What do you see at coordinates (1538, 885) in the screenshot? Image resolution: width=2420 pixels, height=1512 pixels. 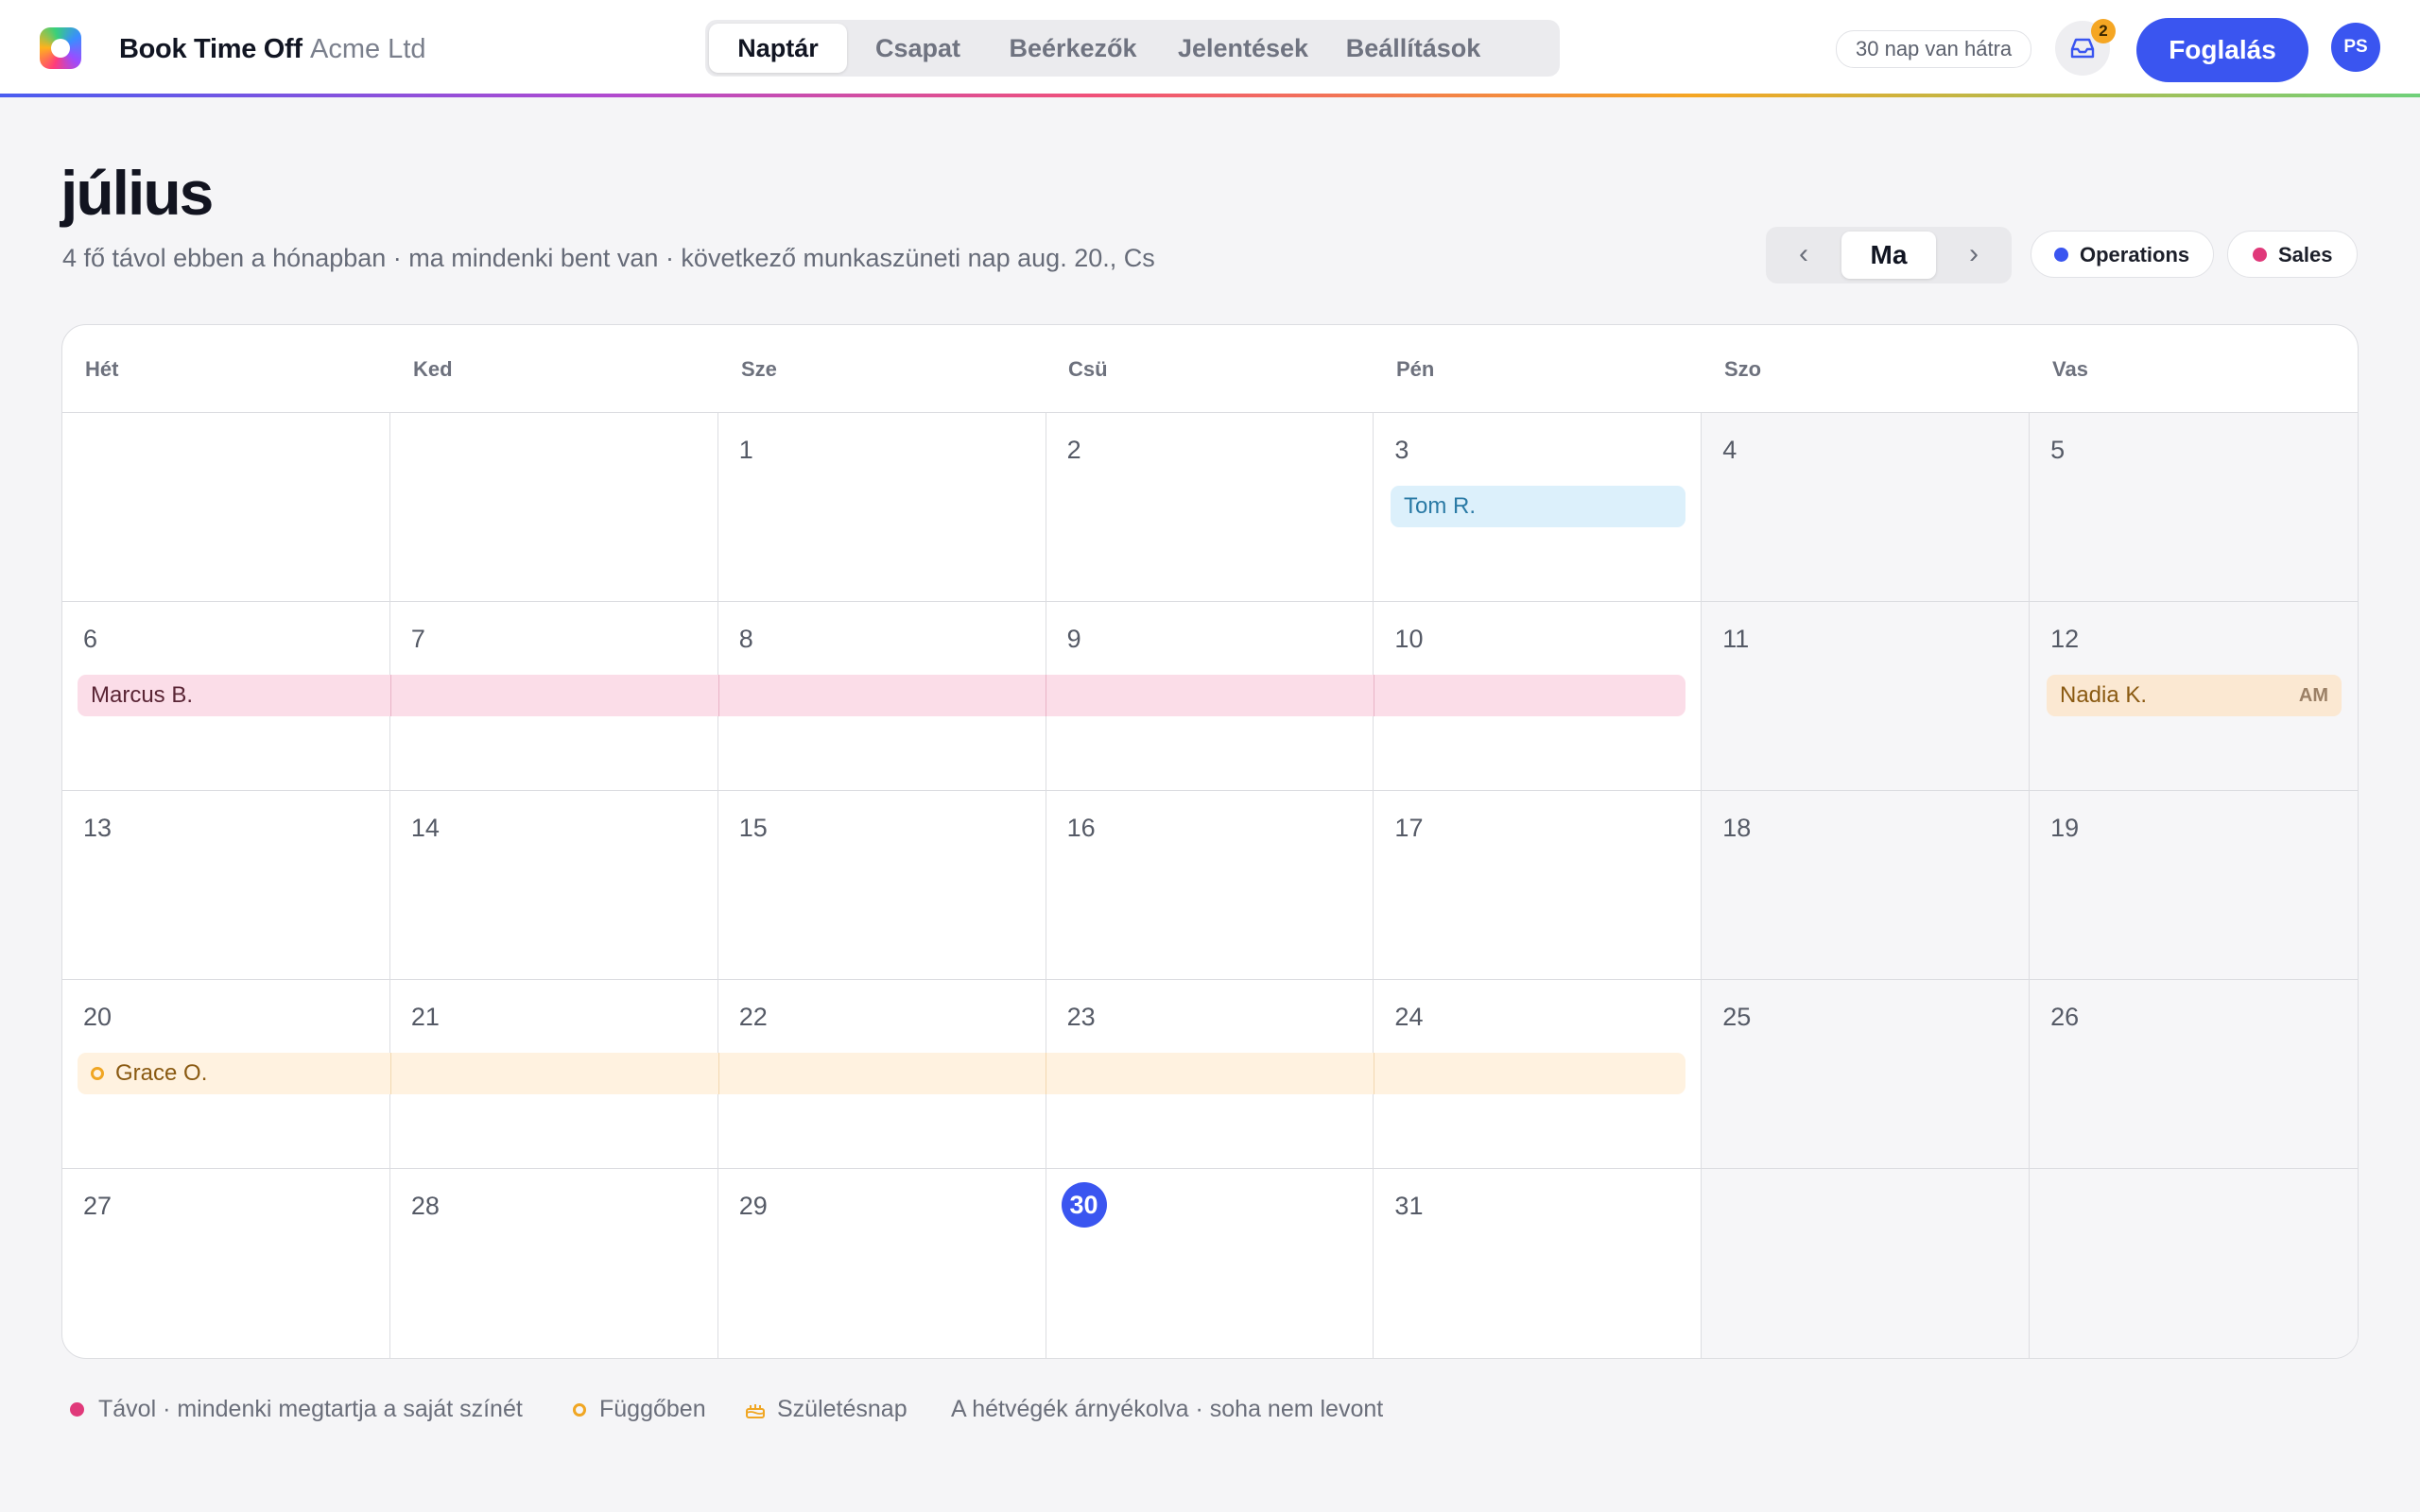 I see `day-cell: 17` at bounding box center [1538, 885].